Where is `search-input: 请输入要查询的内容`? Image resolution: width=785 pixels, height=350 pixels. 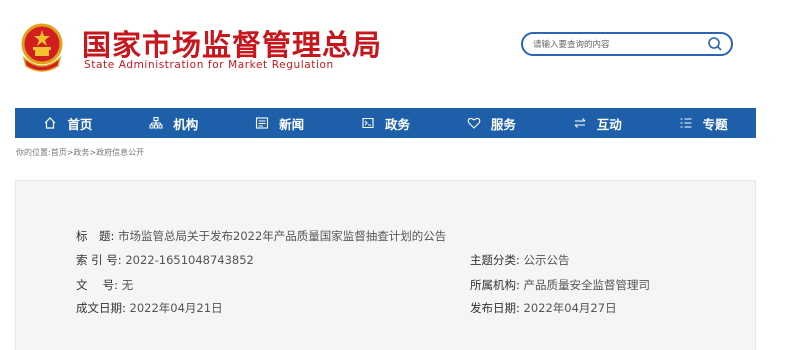 search-input: 请输入要查询的内容 is located at coordinates (571, 44).